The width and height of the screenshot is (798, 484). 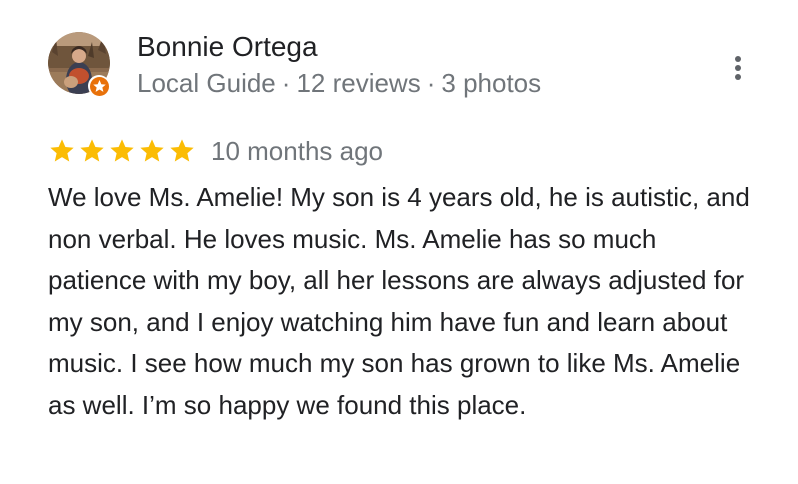 I want to click on star-rating, so click(x=122, y=151).